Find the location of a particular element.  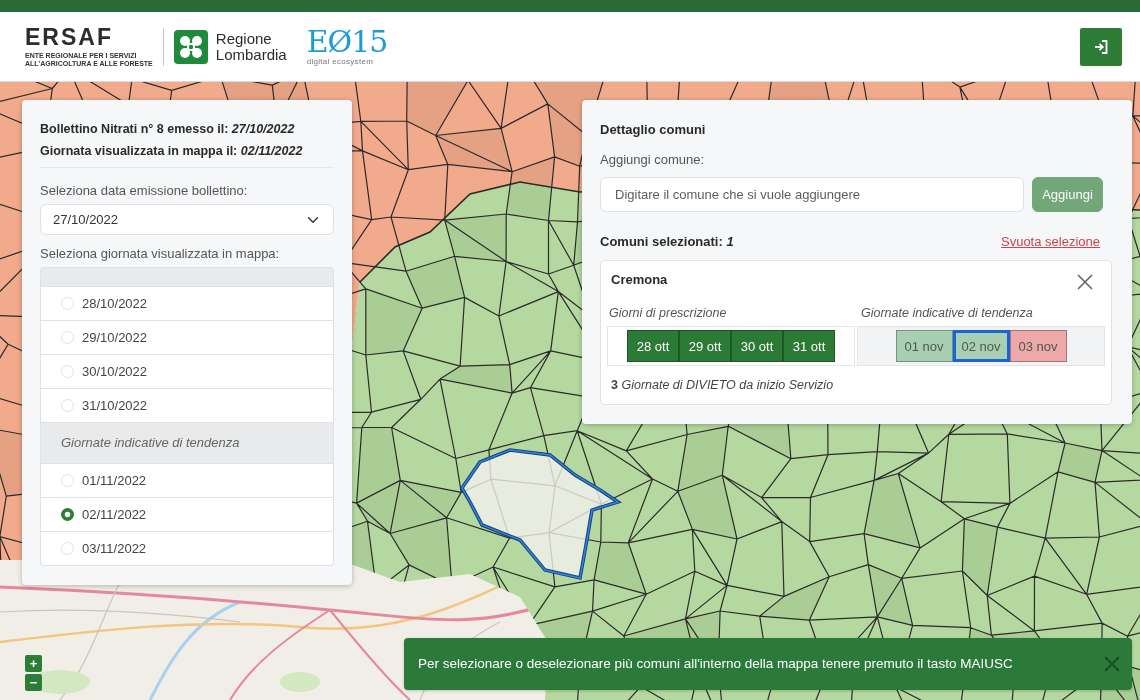

zoom-out-button: − is located at coordinates (33, 682).